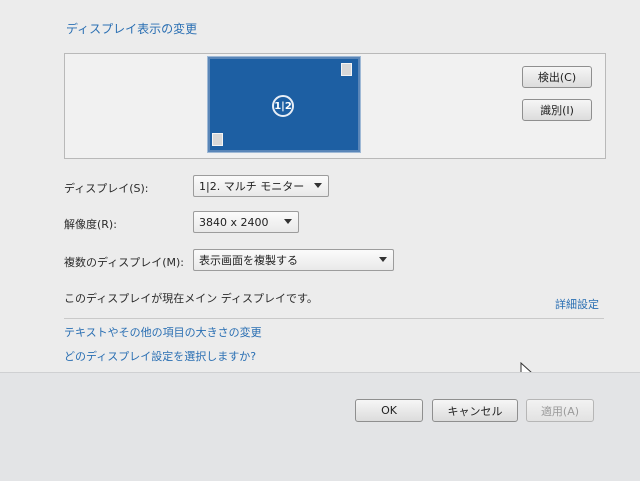  What do you see at coordinates (191, 298) in the screenshot?
I see `main-display-status: このディスプレイが現在メイン ディスプレイです。` at bounding box center [191, 298].